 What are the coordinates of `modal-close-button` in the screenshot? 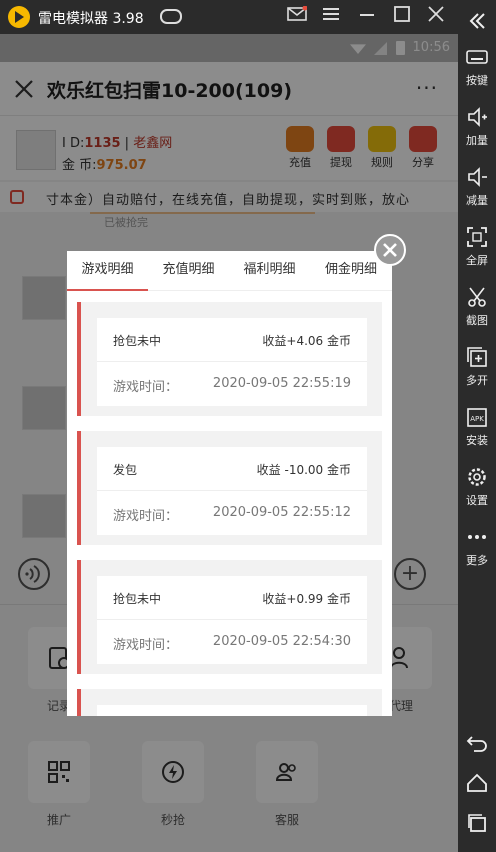 It's located at (390, 250).